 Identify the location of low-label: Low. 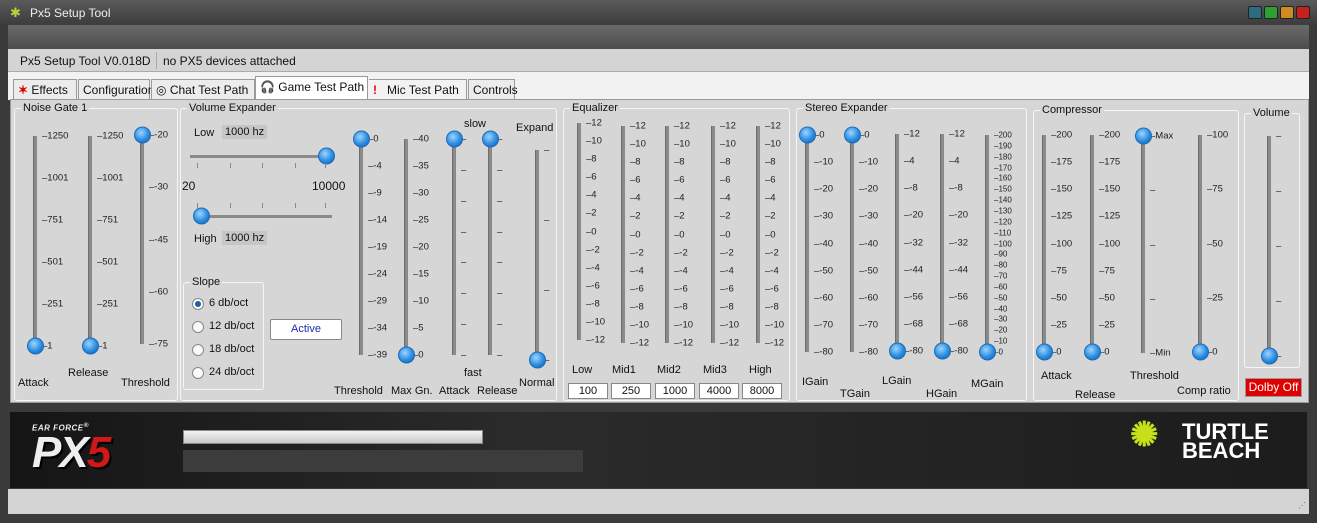
(204, 133).